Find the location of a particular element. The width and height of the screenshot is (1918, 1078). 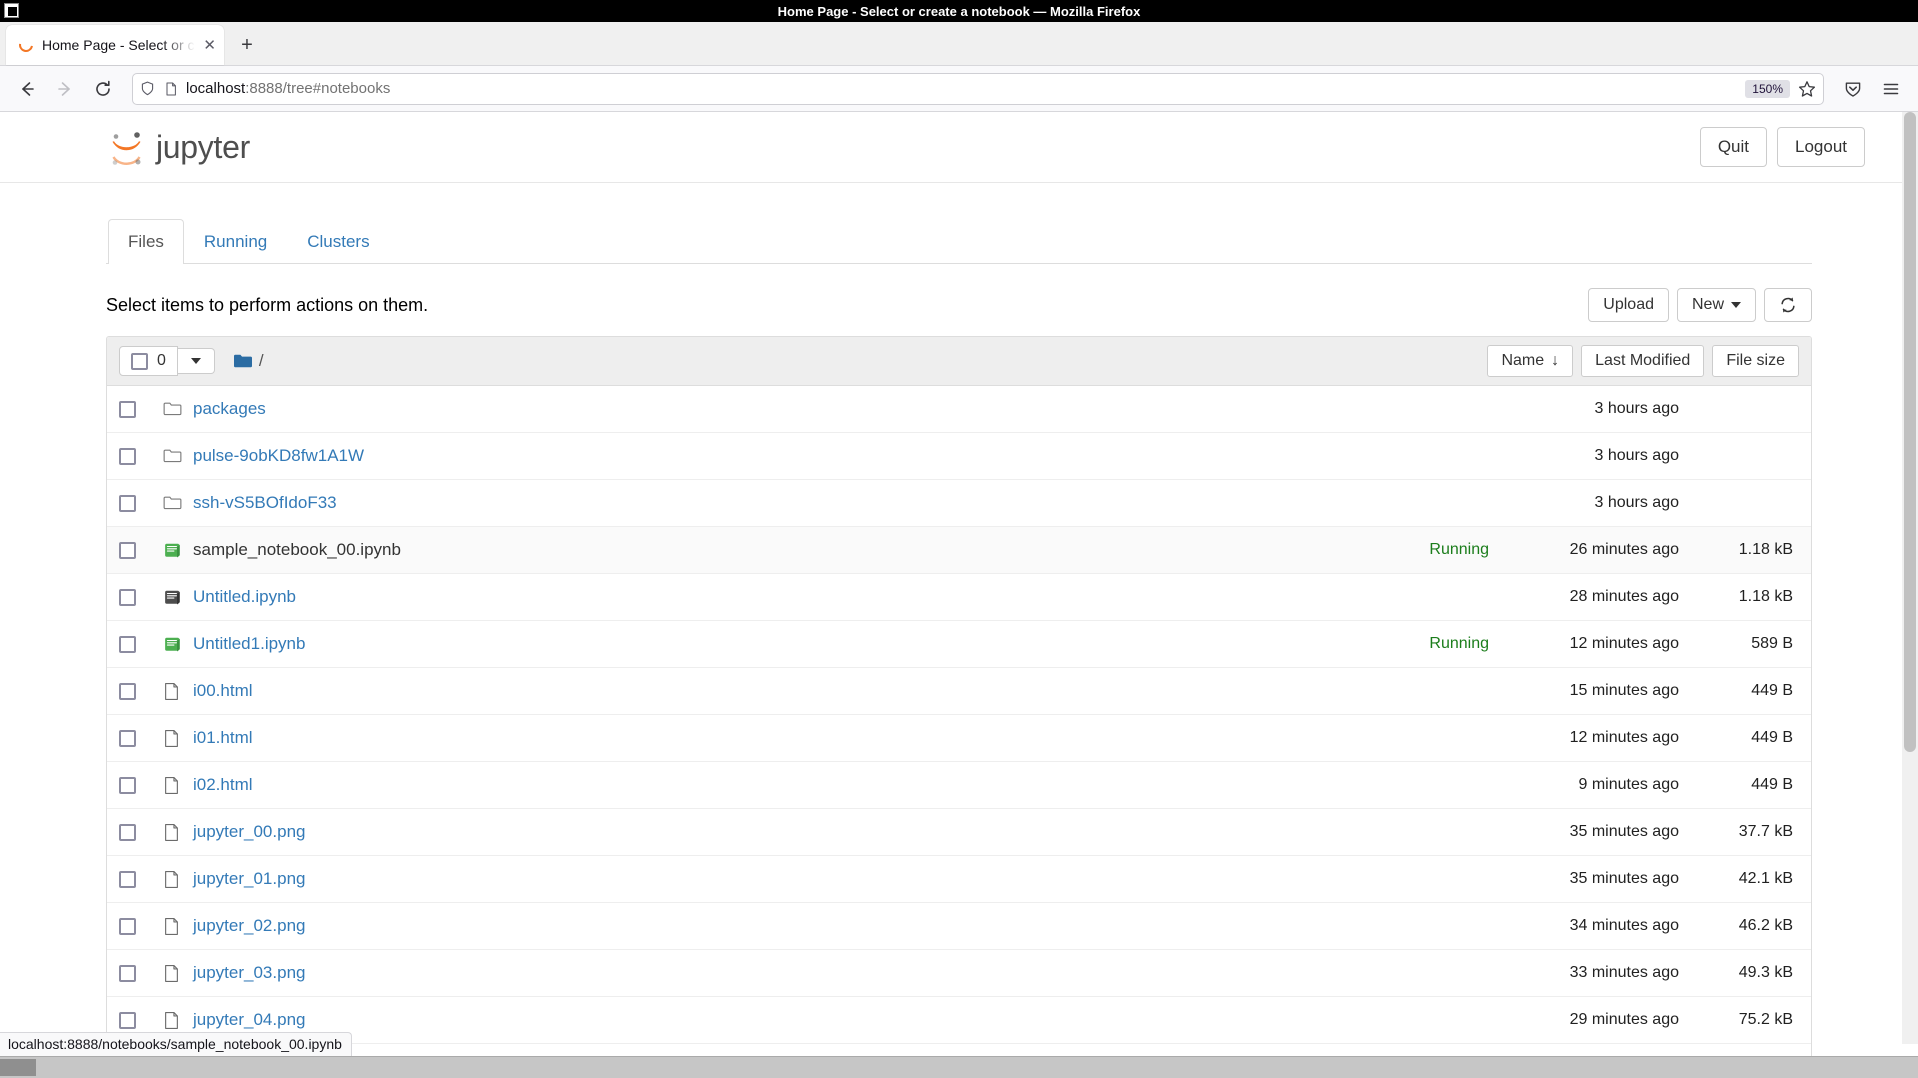

table-row: pulse-9obKD8fw1A1W 3 hours ago is located at coordinates (959, 456).